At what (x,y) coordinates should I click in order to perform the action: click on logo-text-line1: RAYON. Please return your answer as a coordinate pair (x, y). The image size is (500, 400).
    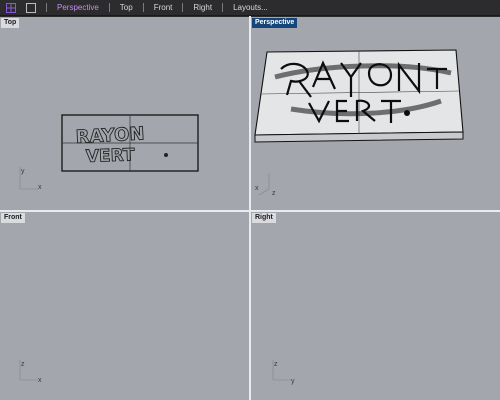
    Looking at the image, I should click on (110, 135).